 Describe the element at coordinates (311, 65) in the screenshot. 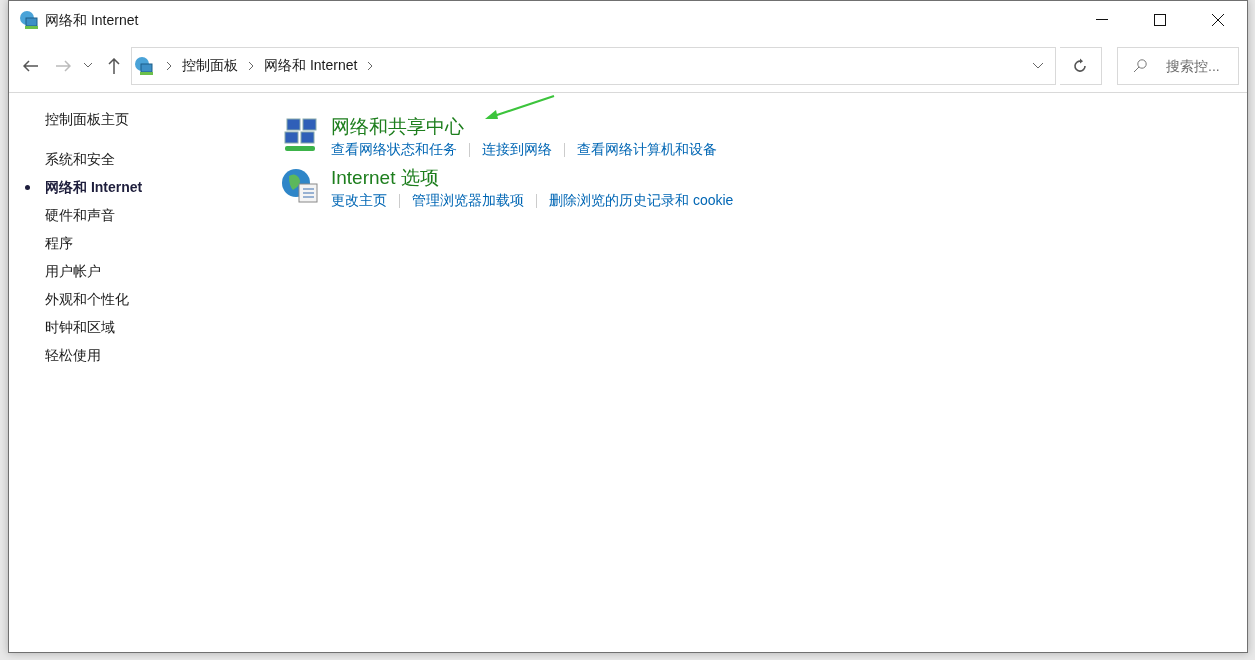

I see `breadcrumb-item: 网络和 Internet` at that location.